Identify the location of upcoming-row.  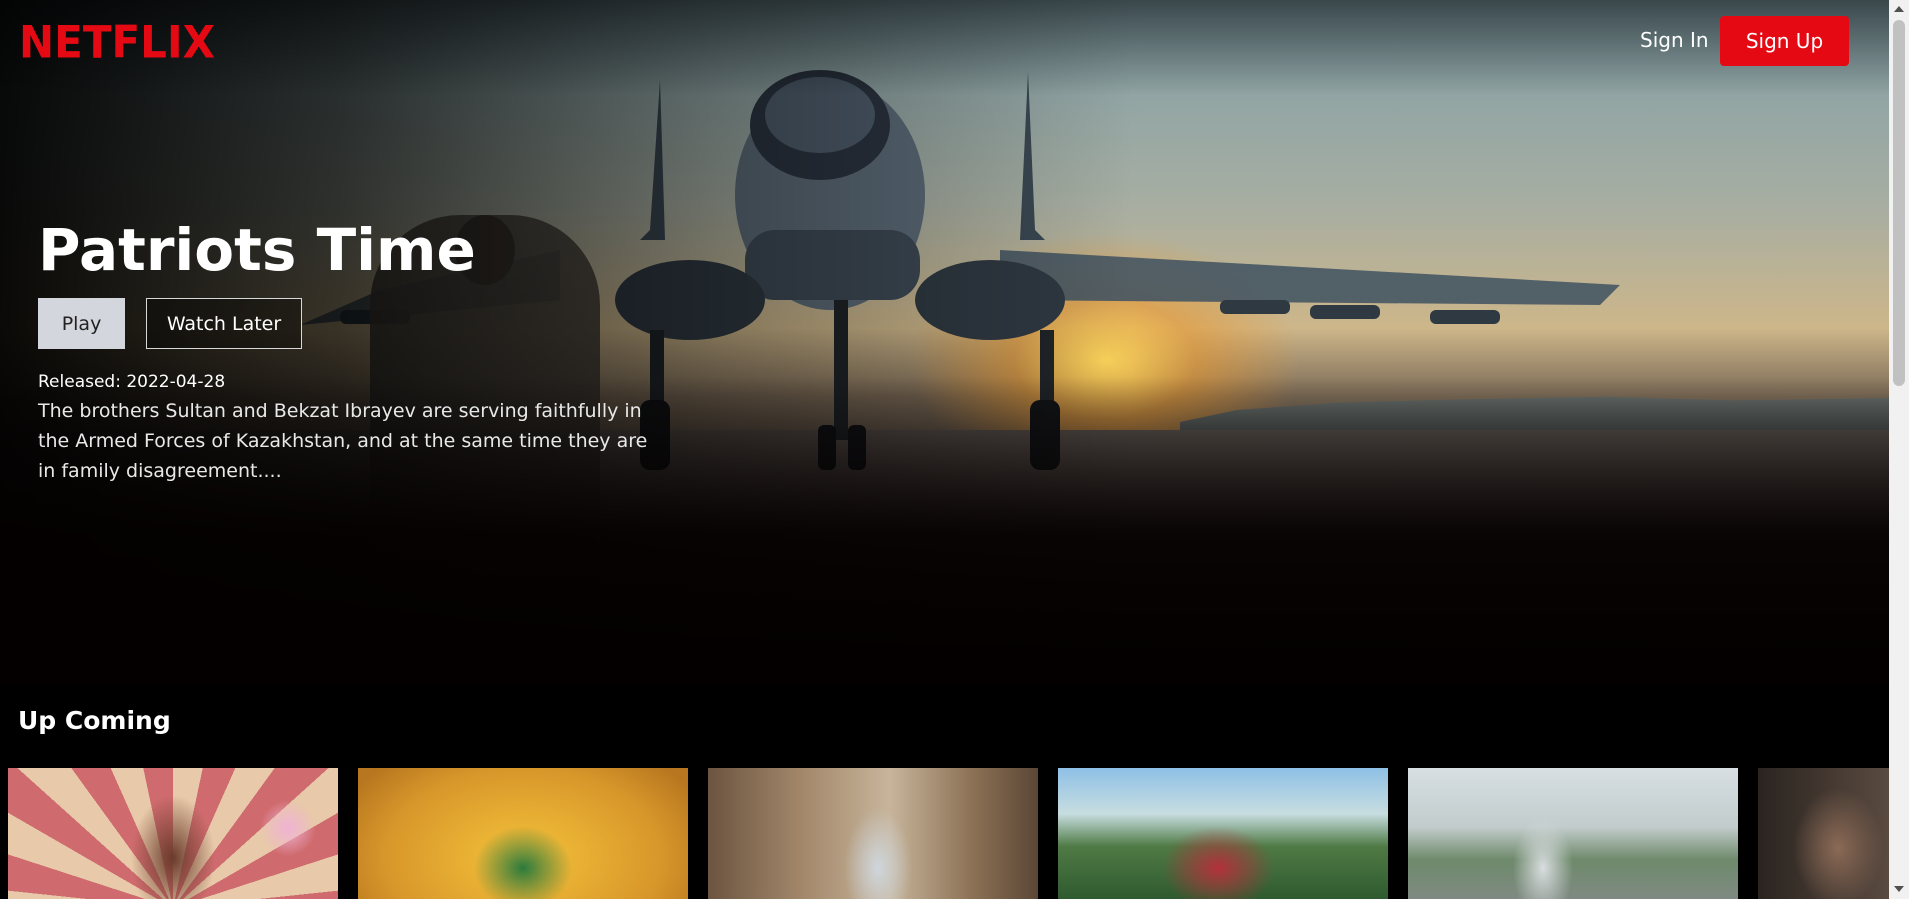
(948, 833).